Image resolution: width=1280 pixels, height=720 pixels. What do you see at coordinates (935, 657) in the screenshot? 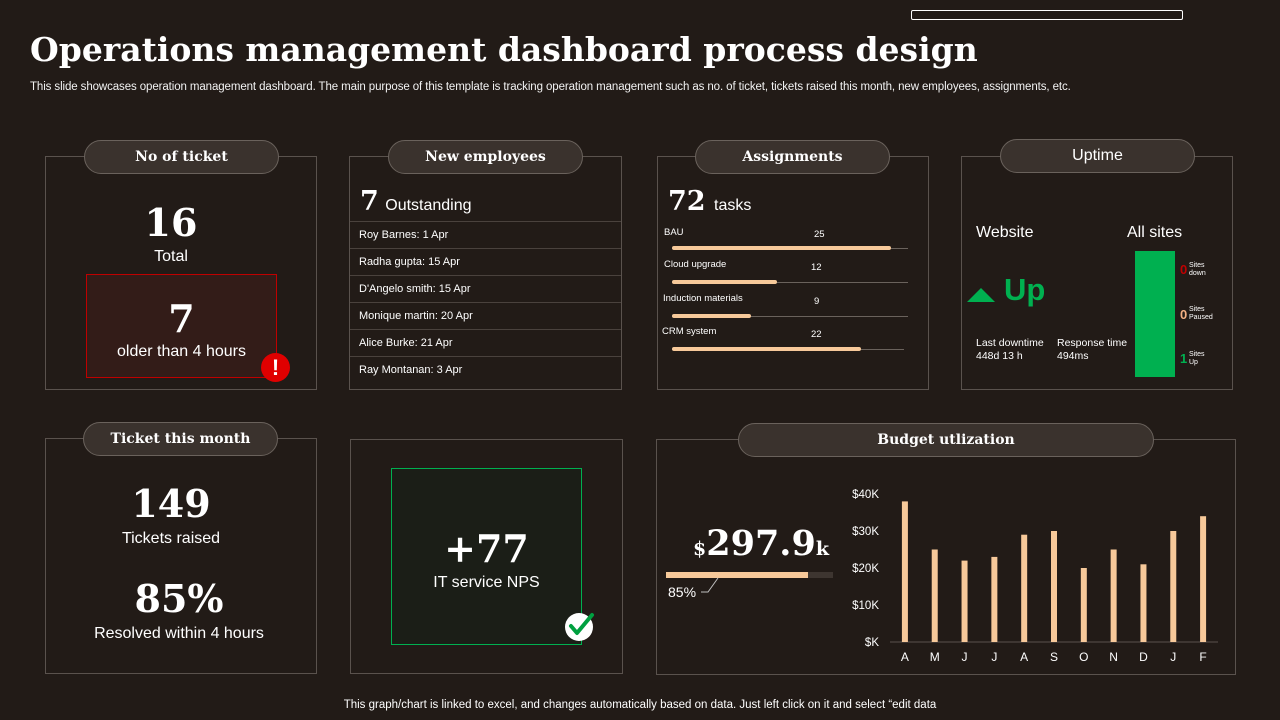
I see `x-tick-label: M` at bounding box center [935, 657].